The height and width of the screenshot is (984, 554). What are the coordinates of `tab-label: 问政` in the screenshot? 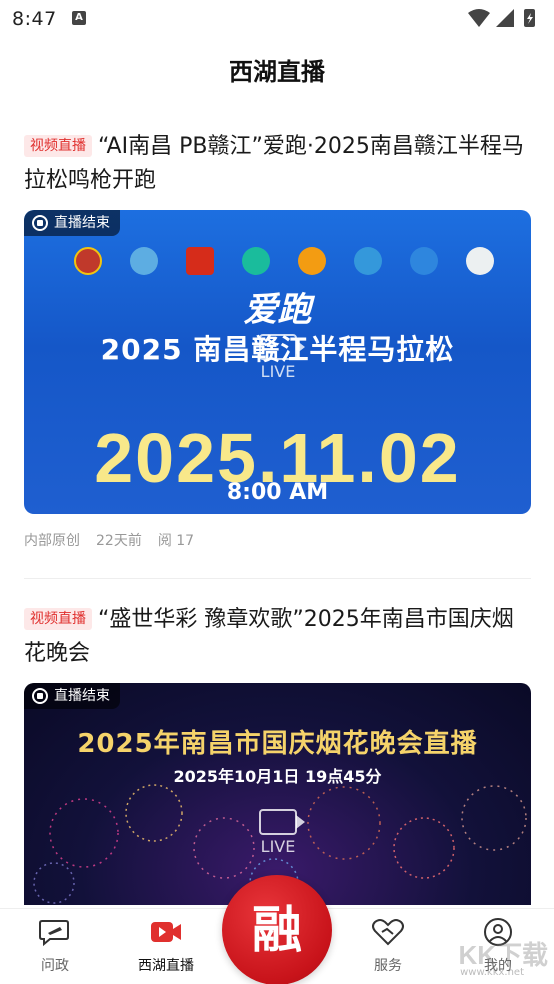 It's located at (55, 966).